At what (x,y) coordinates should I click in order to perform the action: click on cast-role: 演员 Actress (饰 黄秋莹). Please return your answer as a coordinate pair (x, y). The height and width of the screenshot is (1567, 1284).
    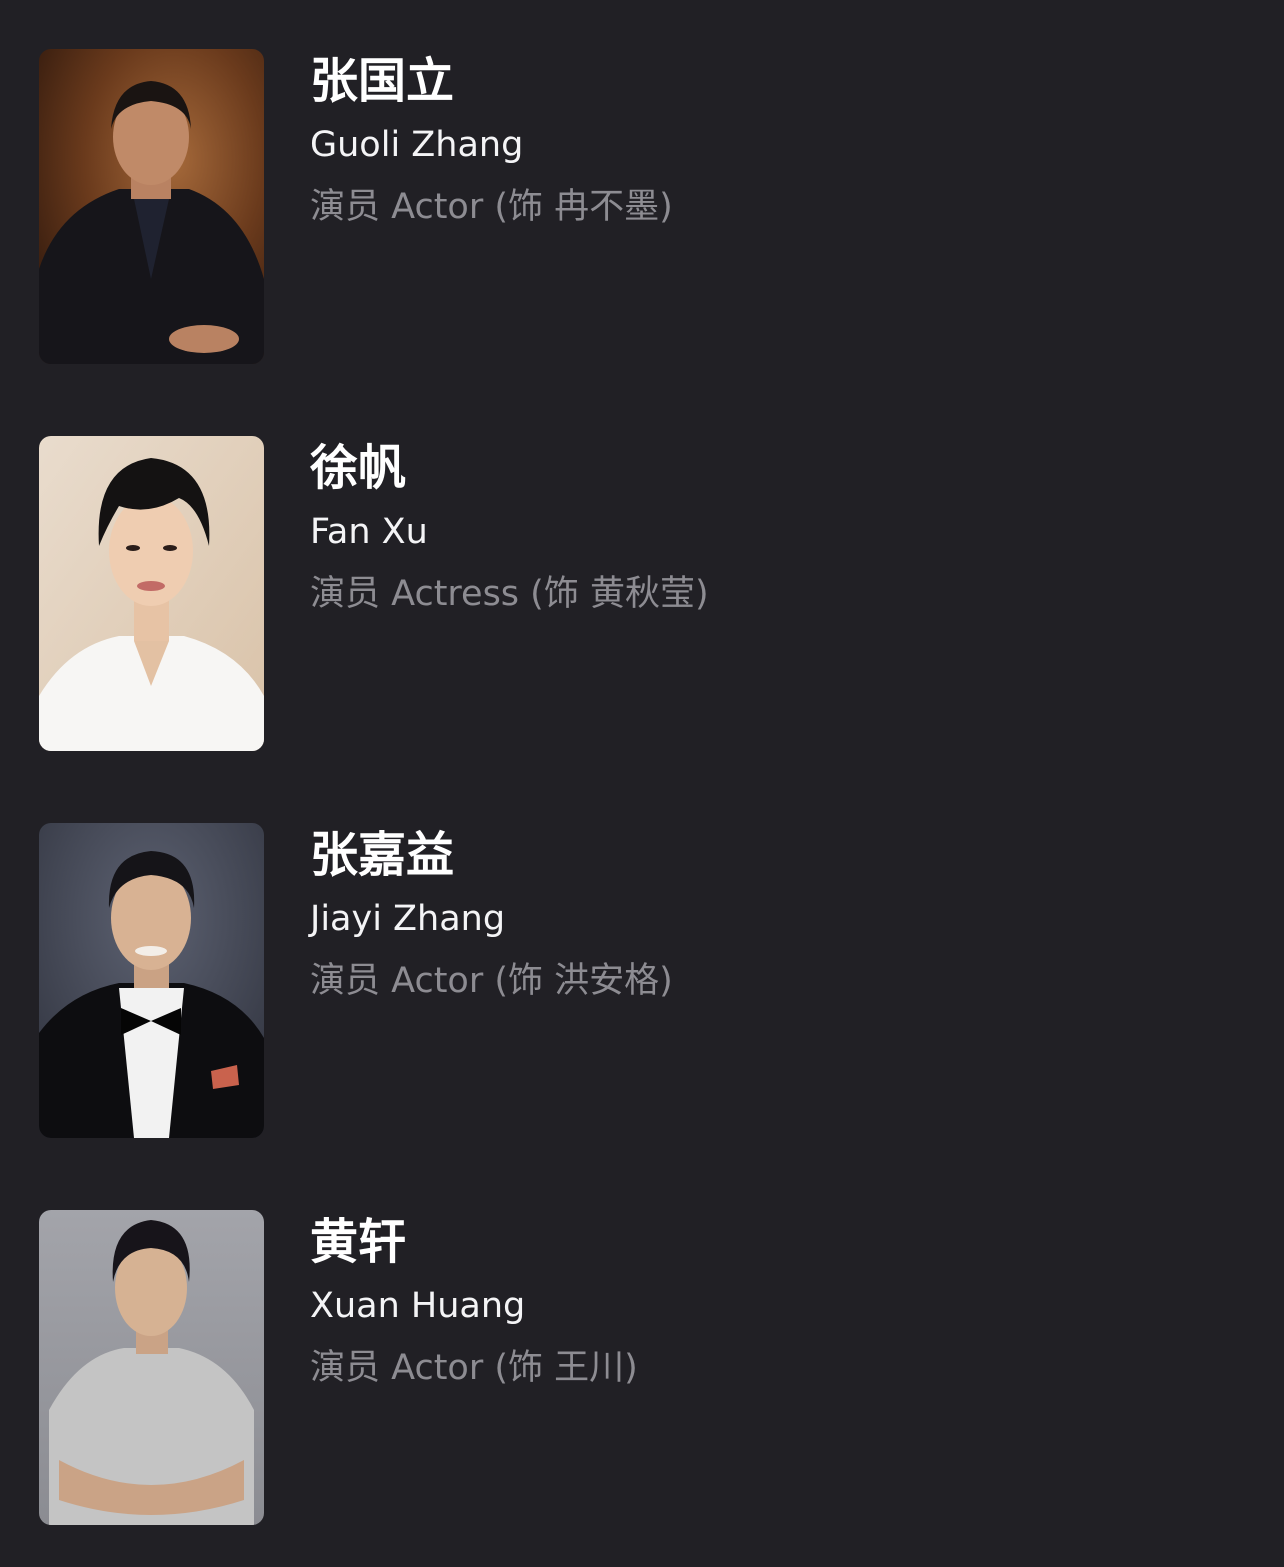
    Looking at the image, I should click on (509, 594).